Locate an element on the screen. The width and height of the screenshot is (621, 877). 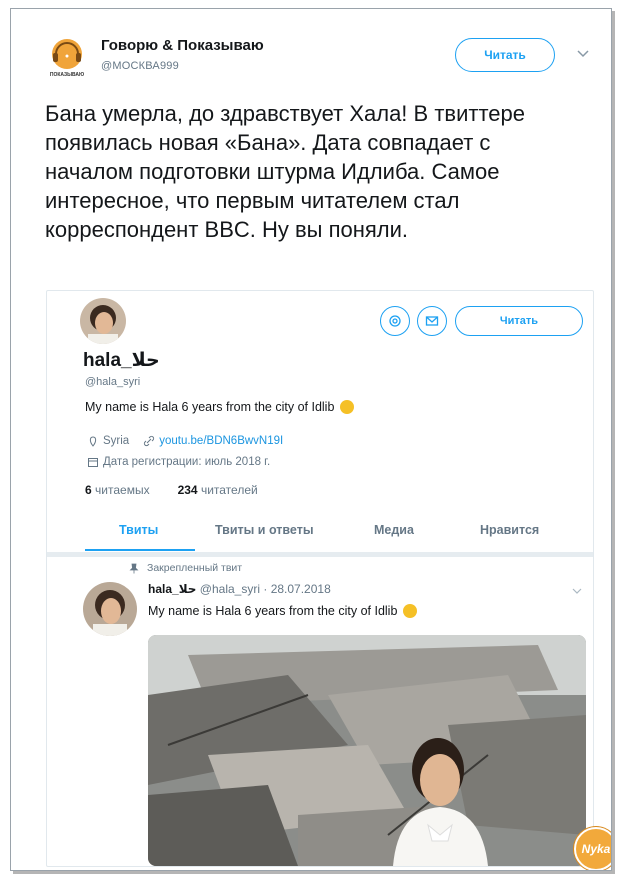
author-avatar: ● ПОКАЗЫВАЮ is located at coordinates (67, 57).